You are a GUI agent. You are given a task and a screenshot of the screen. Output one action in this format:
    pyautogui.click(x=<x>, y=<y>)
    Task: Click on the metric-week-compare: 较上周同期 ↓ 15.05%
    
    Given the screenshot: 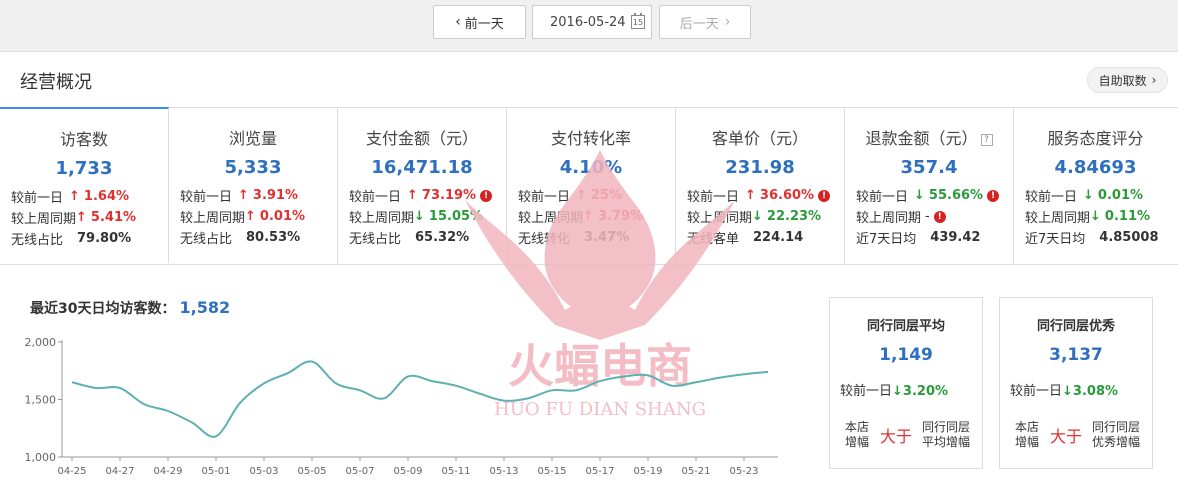 What is the action you would take?
    pyautogui.click(x=416, y=217)
    